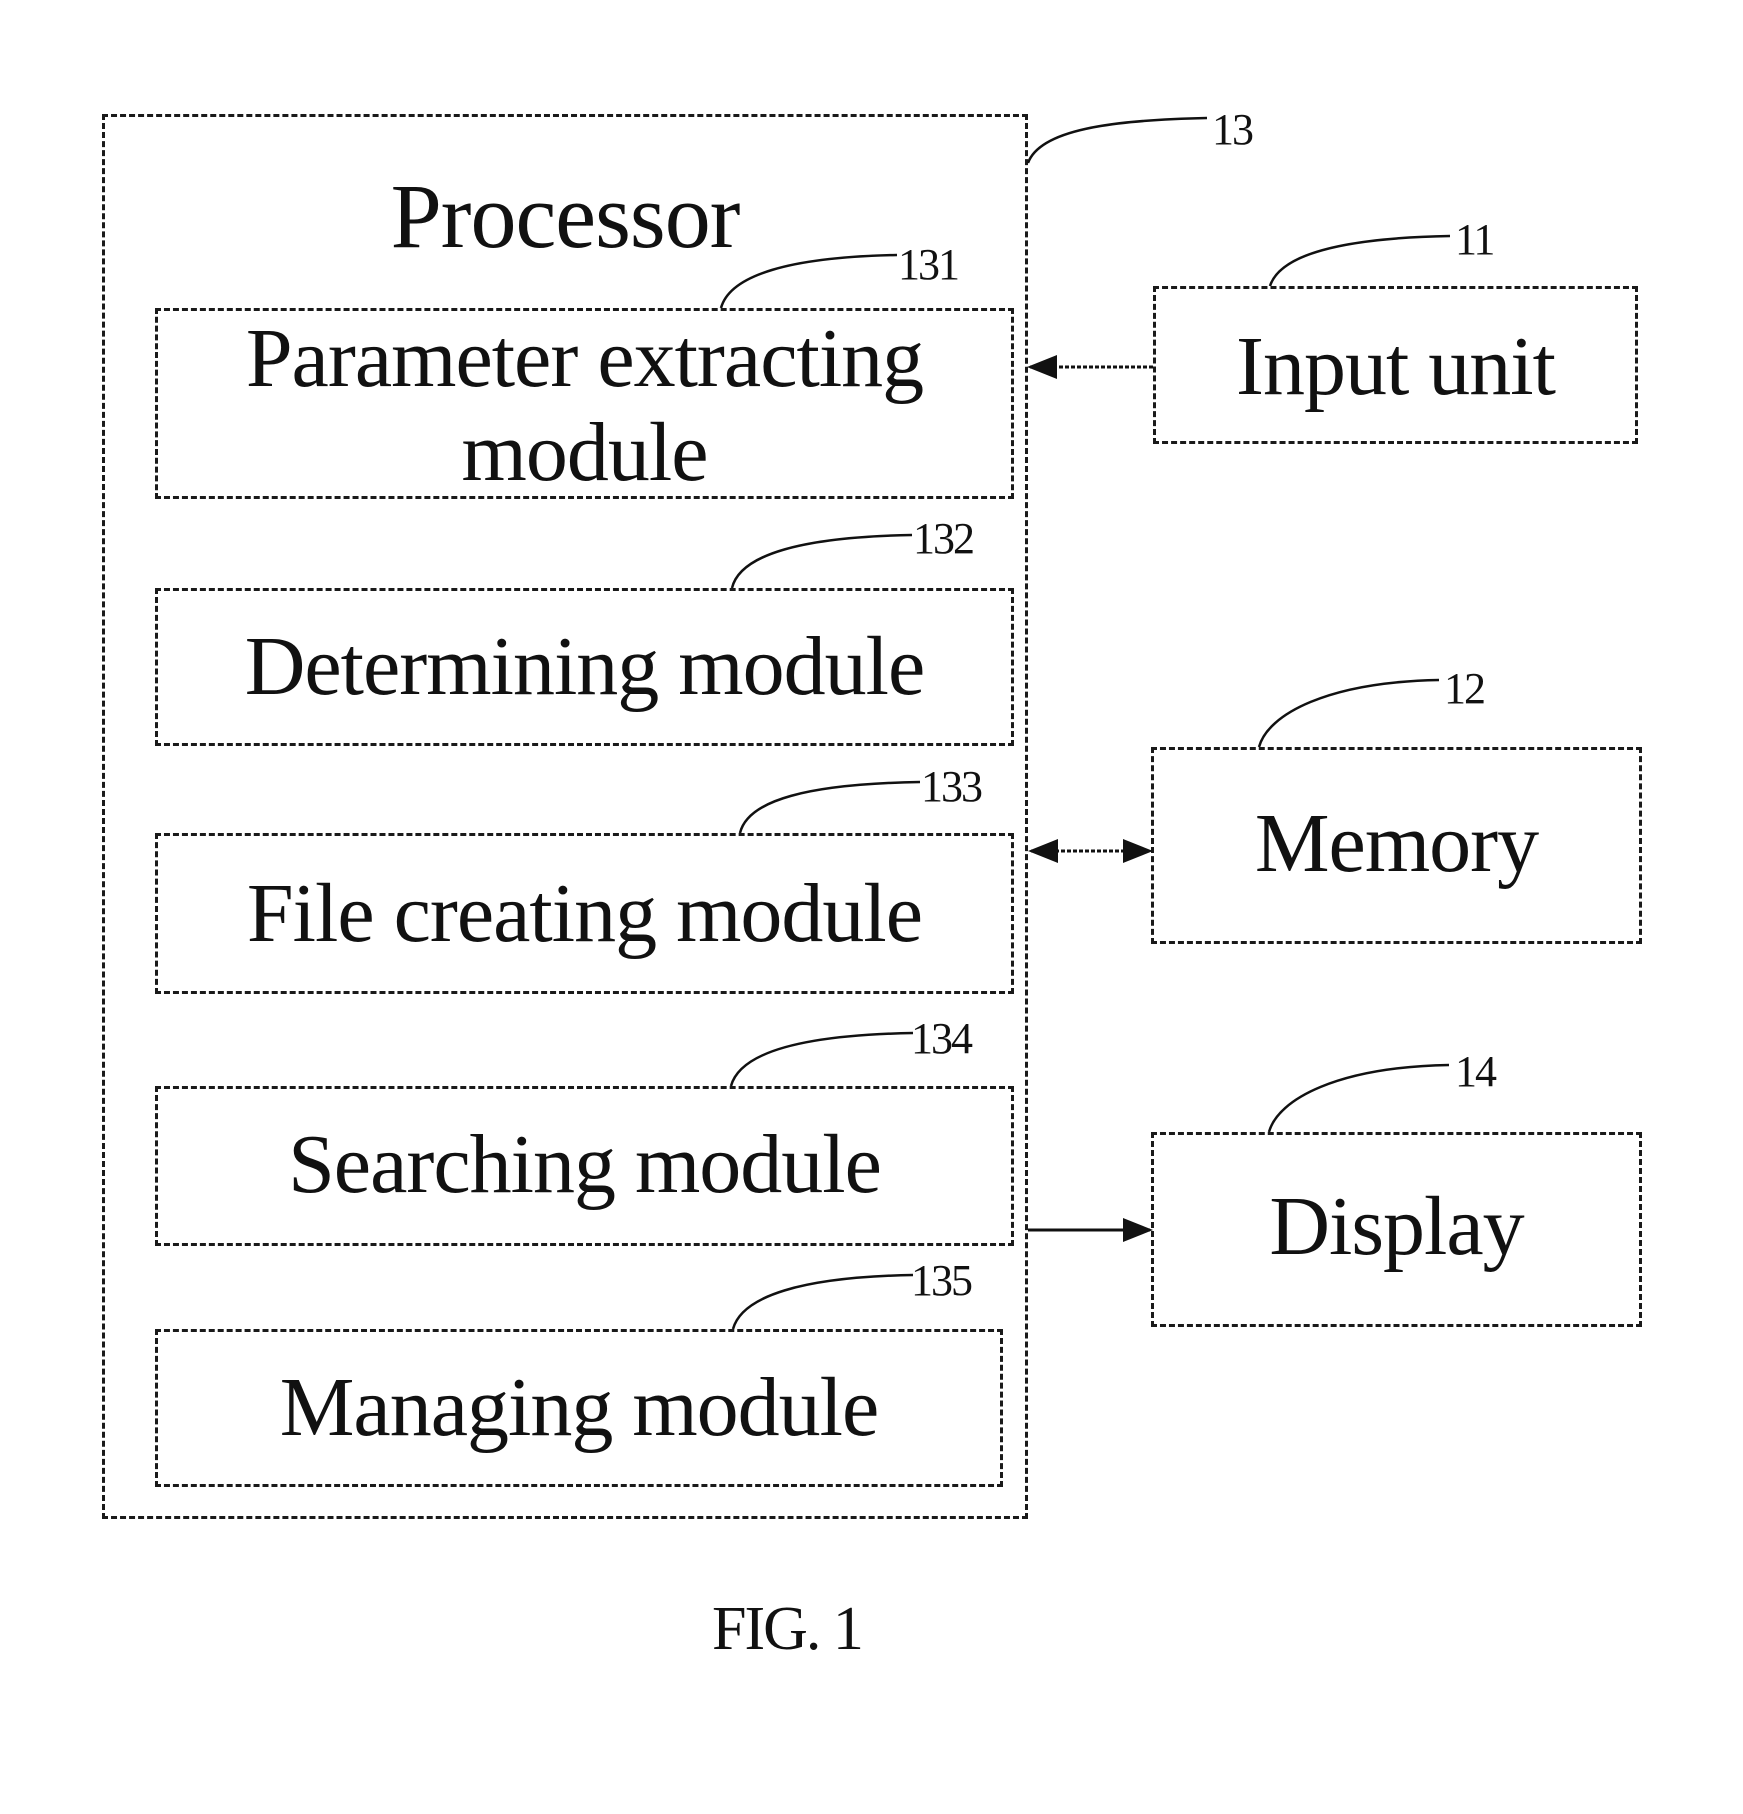 The image size is (1743, 1814). What do you see at coordinates (942, 1280) in the screenshot?
I see `ref-135: 135` at bounding box center [942, 1280].